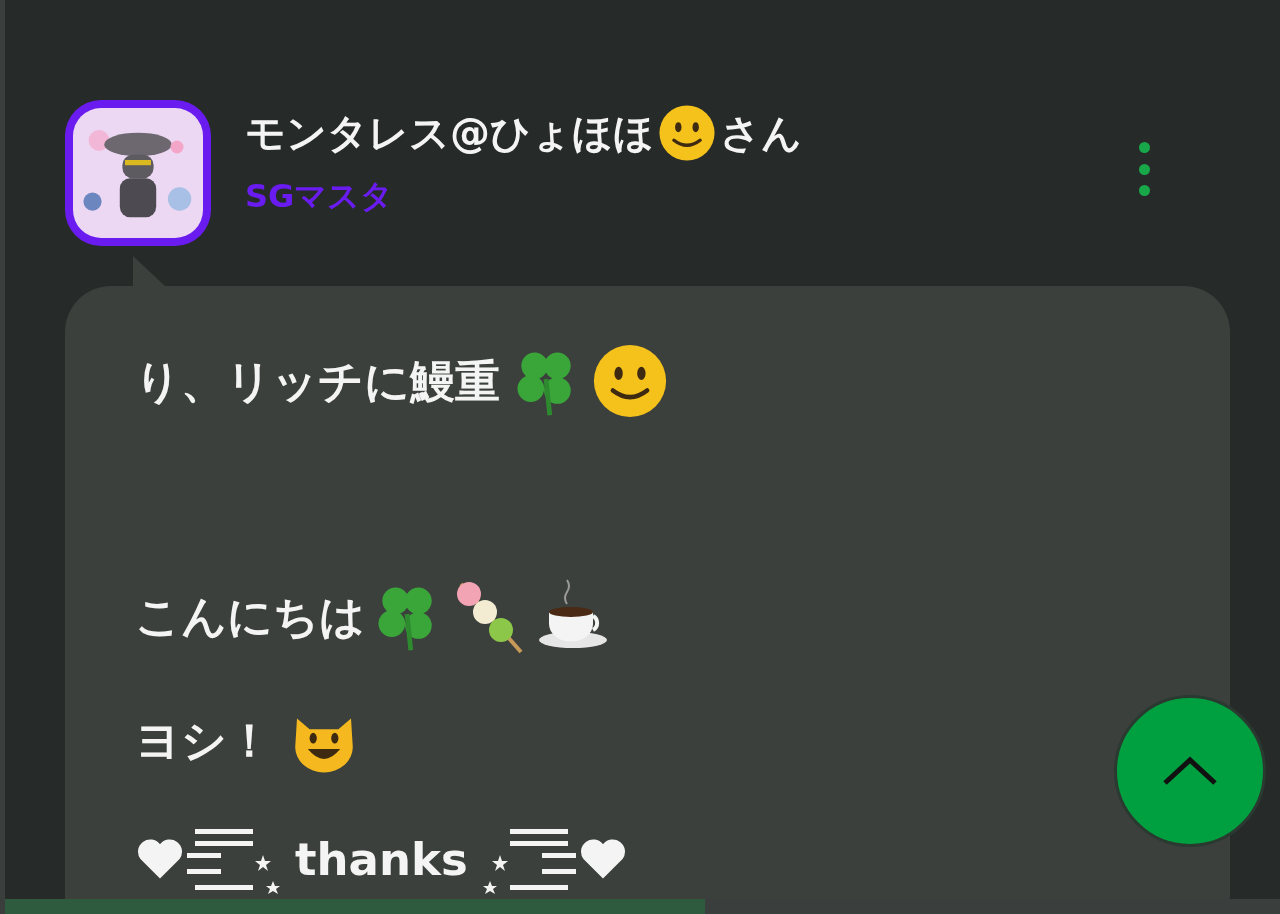 The image size is (1280, 914). I want to click on avatar, so click(138, 173).